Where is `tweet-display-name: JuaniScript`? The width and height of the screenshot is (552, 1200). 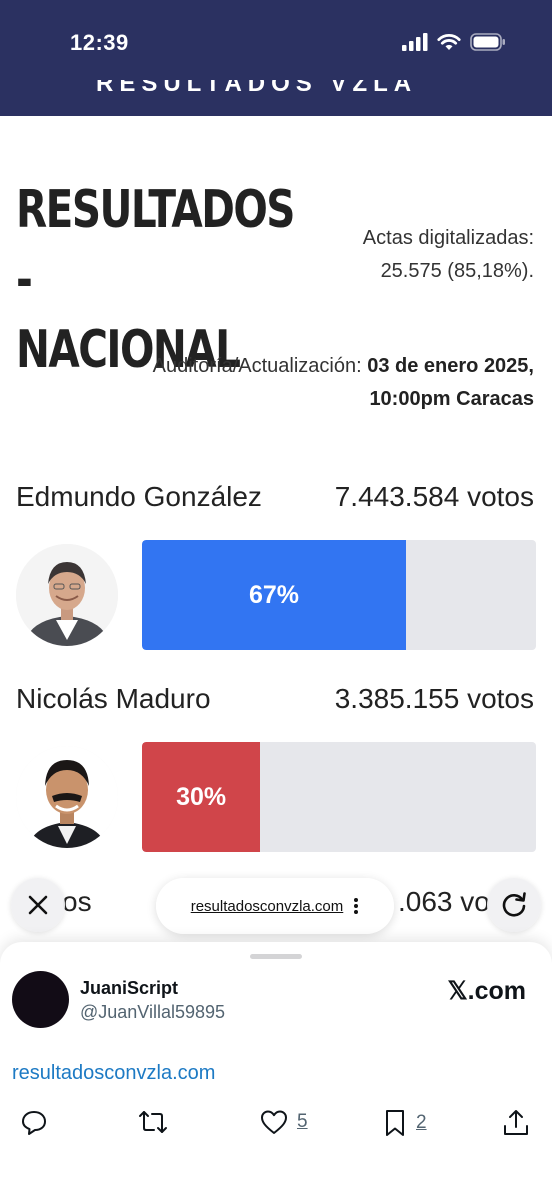
tweet-display-name: JuaniScript is located at coordinates (129, 988).